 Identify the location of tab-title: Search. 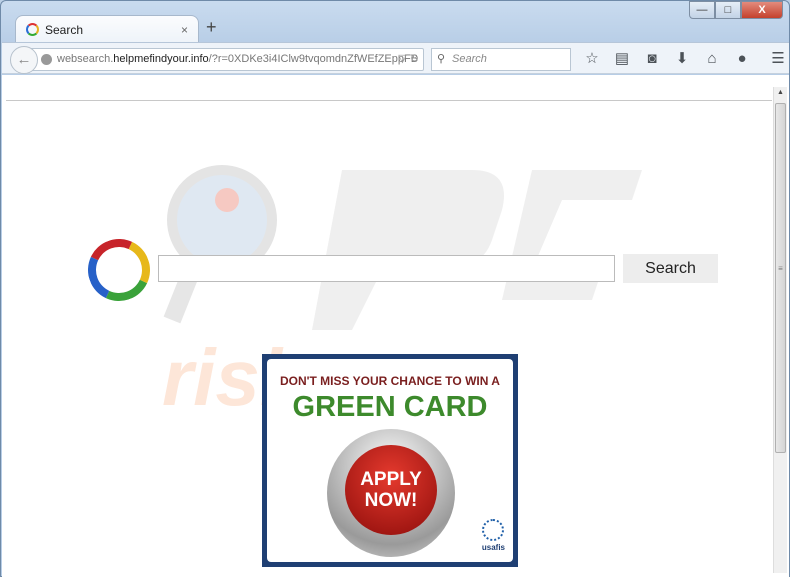
(64, 29).